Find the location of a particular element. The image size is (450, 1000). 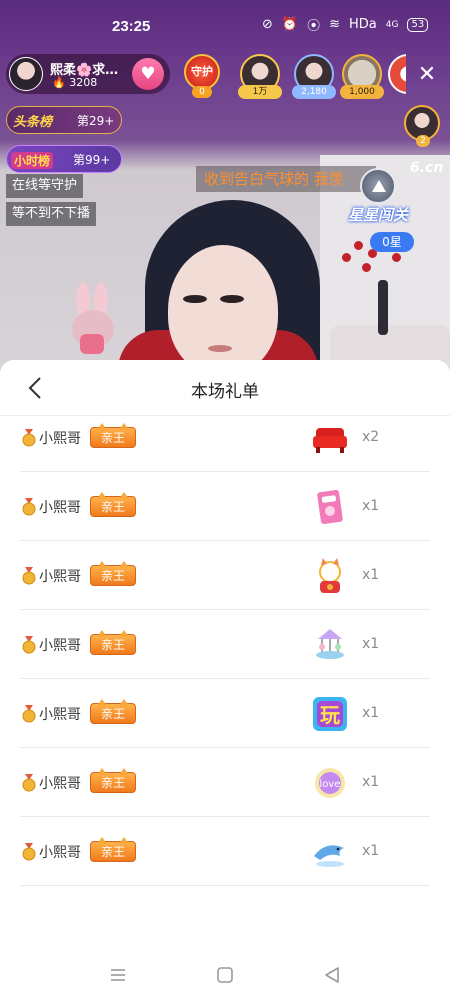

star-game-widget: 星星闯关 0星 is located at coordinates (378, 213).